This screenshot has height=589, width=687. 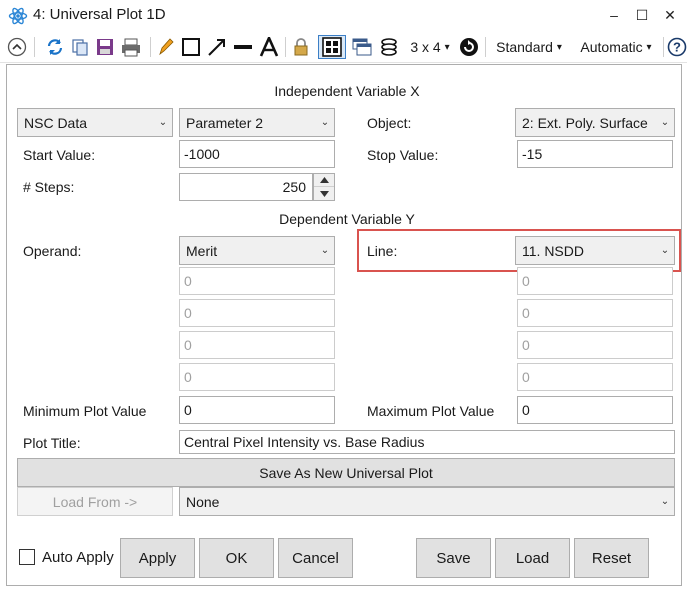 What do you see at coordinates (430, 47) in the screenshot?
I see `layout-dropdown: 3 x 4 ▾` at bounding box center [430, 47].